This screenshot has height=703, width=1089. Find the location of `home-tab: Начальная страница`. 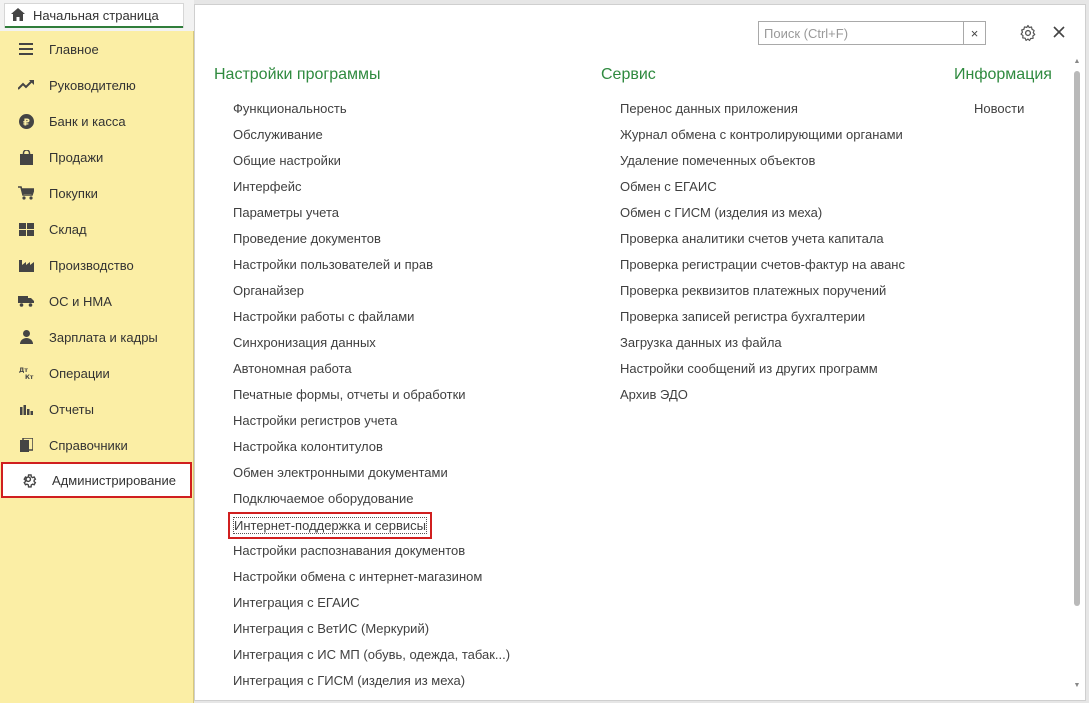

home-tab: Начальная страница is located at coordinates (94, 15).